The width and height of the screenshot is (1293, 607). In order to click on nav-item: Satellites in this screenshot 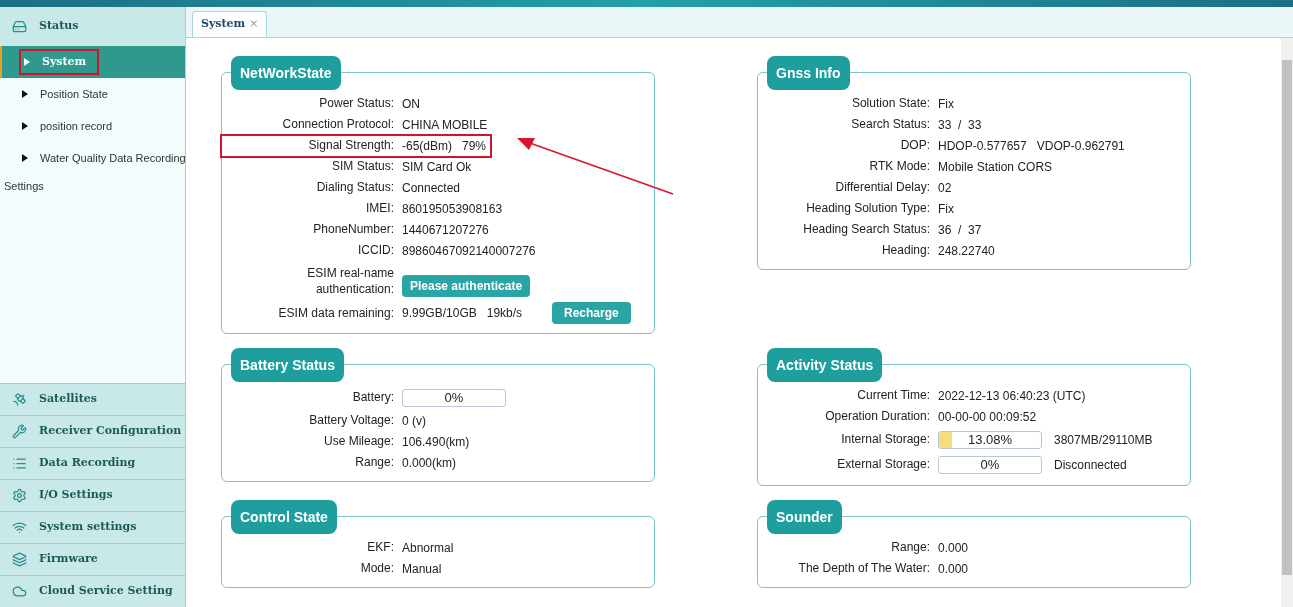, I will do `click(92, 399)`.